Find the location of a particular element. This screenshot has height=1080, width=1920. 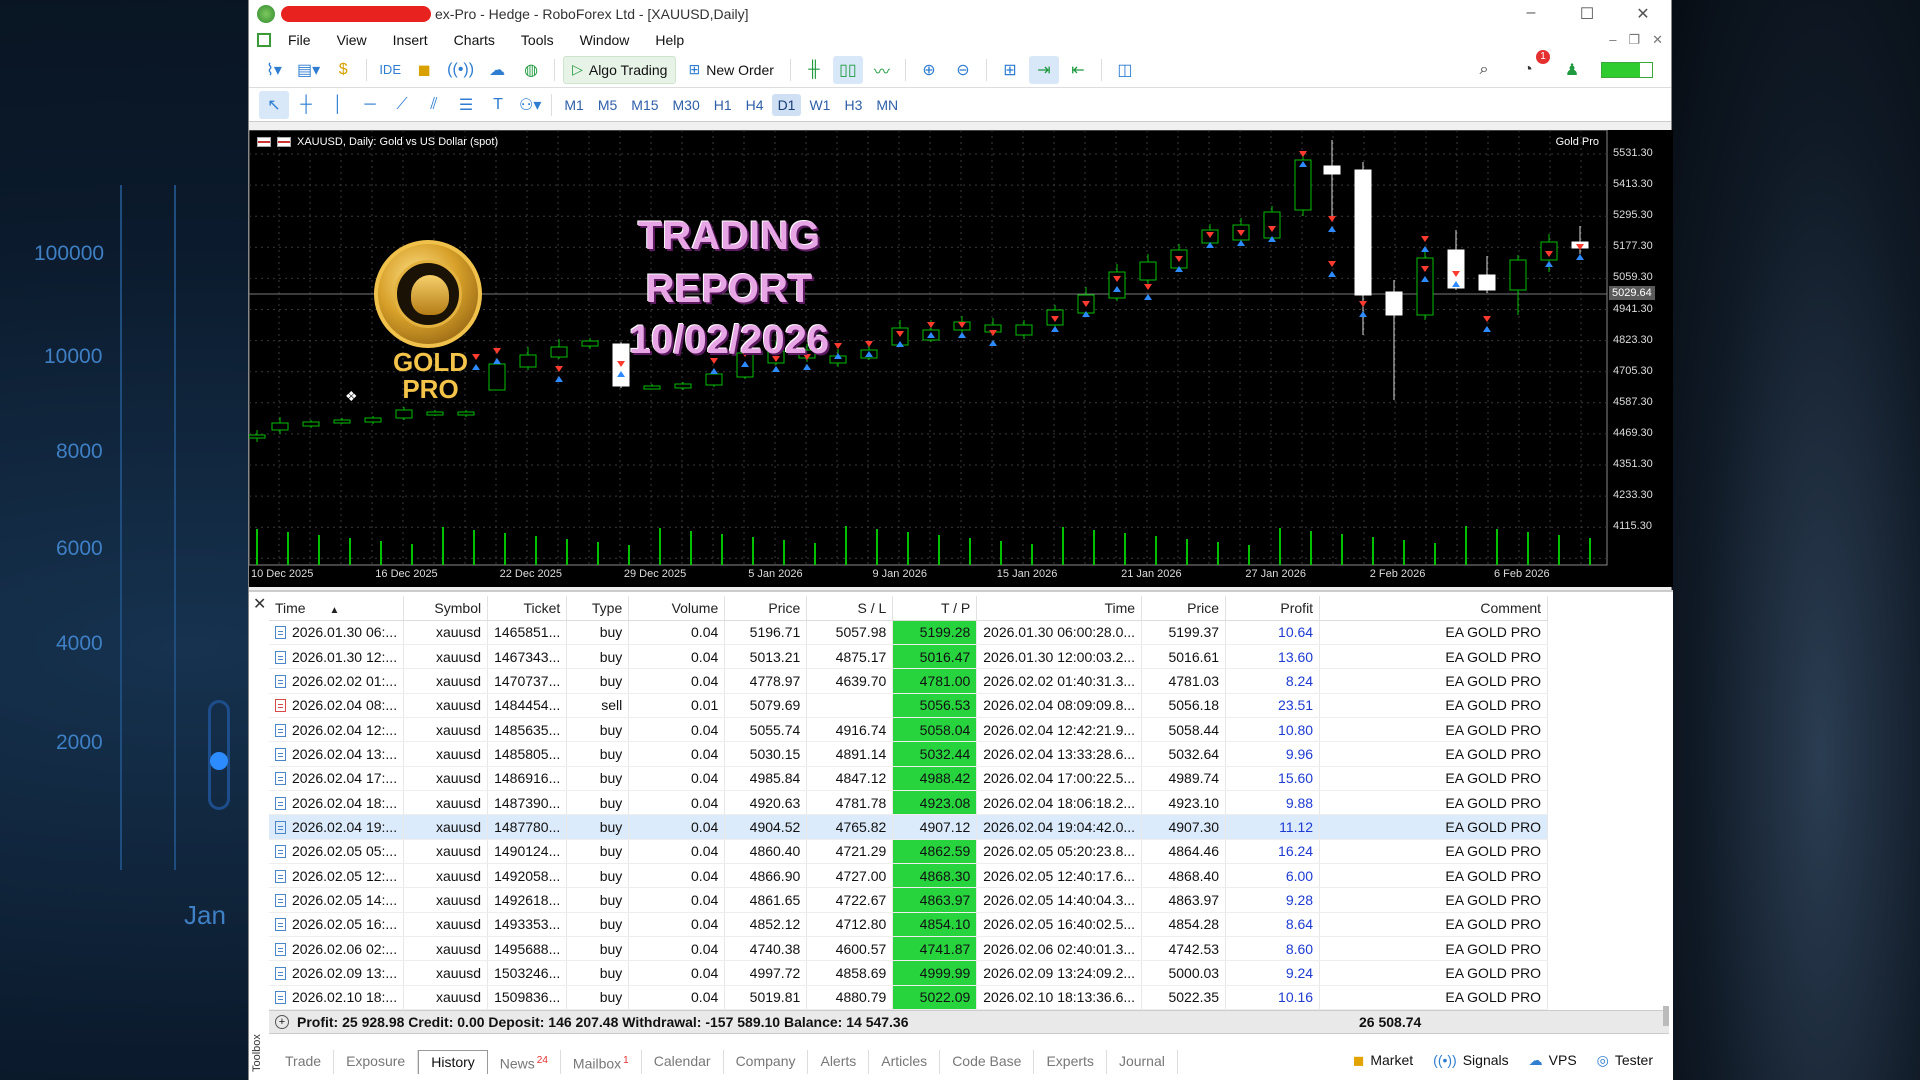

ide-button: IDE is located at coordinates (390, 70).